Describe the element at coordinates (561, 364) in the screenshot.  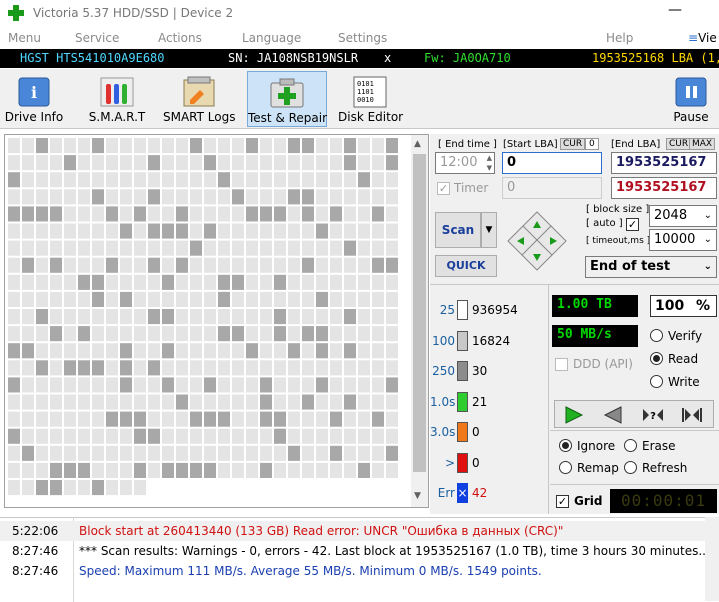
I see `ddd-api-checkbox` at that location.